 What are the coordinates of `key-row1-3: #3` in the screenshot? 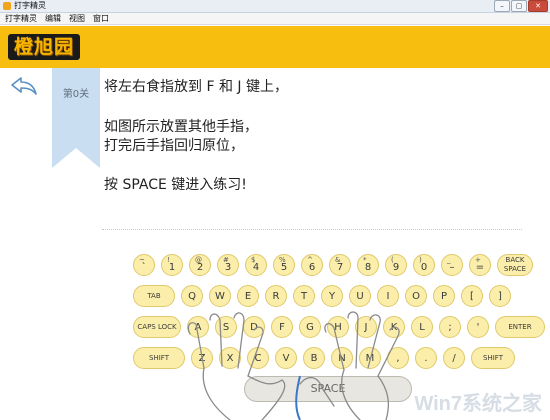 It's located at (228, 265).